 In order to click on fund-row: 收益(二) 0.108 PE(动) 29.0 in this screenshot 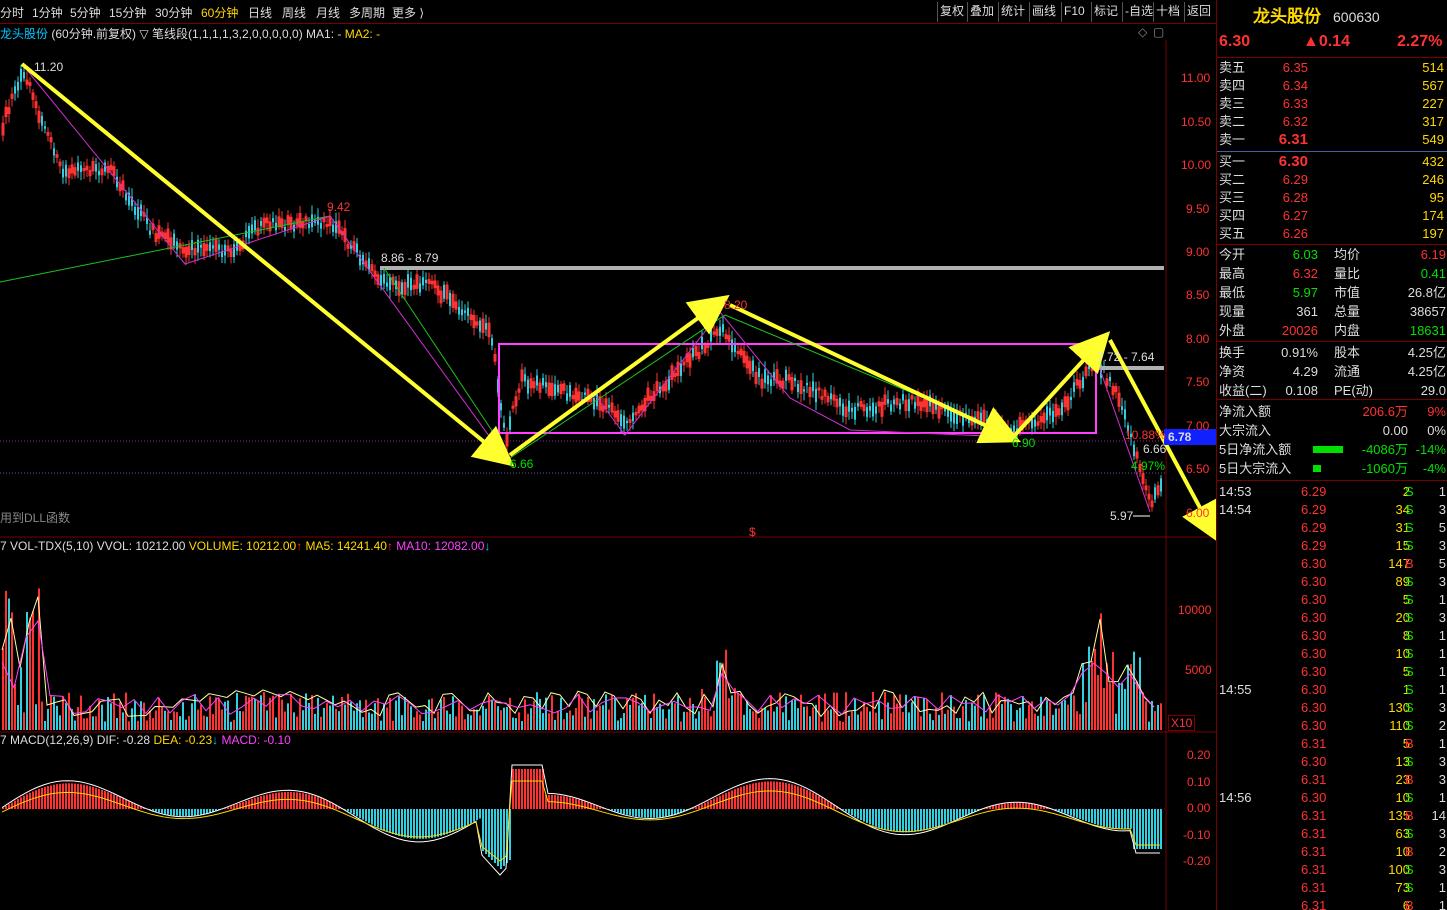, I will do `click(1332, 391)`.